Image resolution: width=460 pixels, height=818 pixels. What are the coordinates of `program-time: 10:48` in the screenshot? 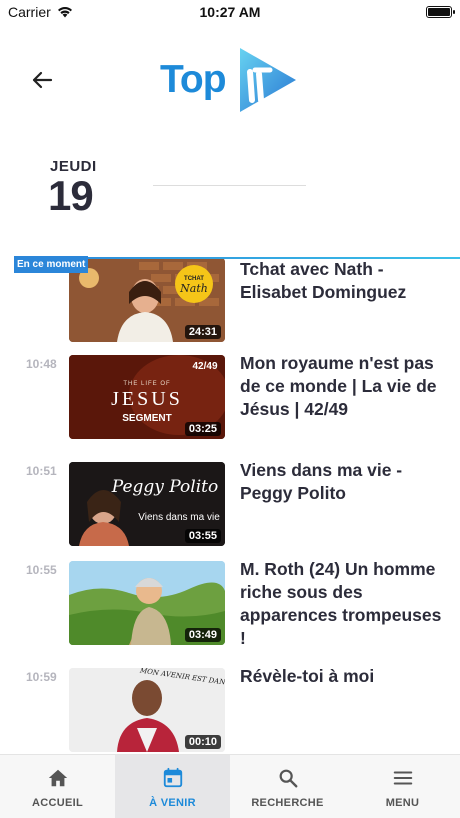 It's located at (41, 364).